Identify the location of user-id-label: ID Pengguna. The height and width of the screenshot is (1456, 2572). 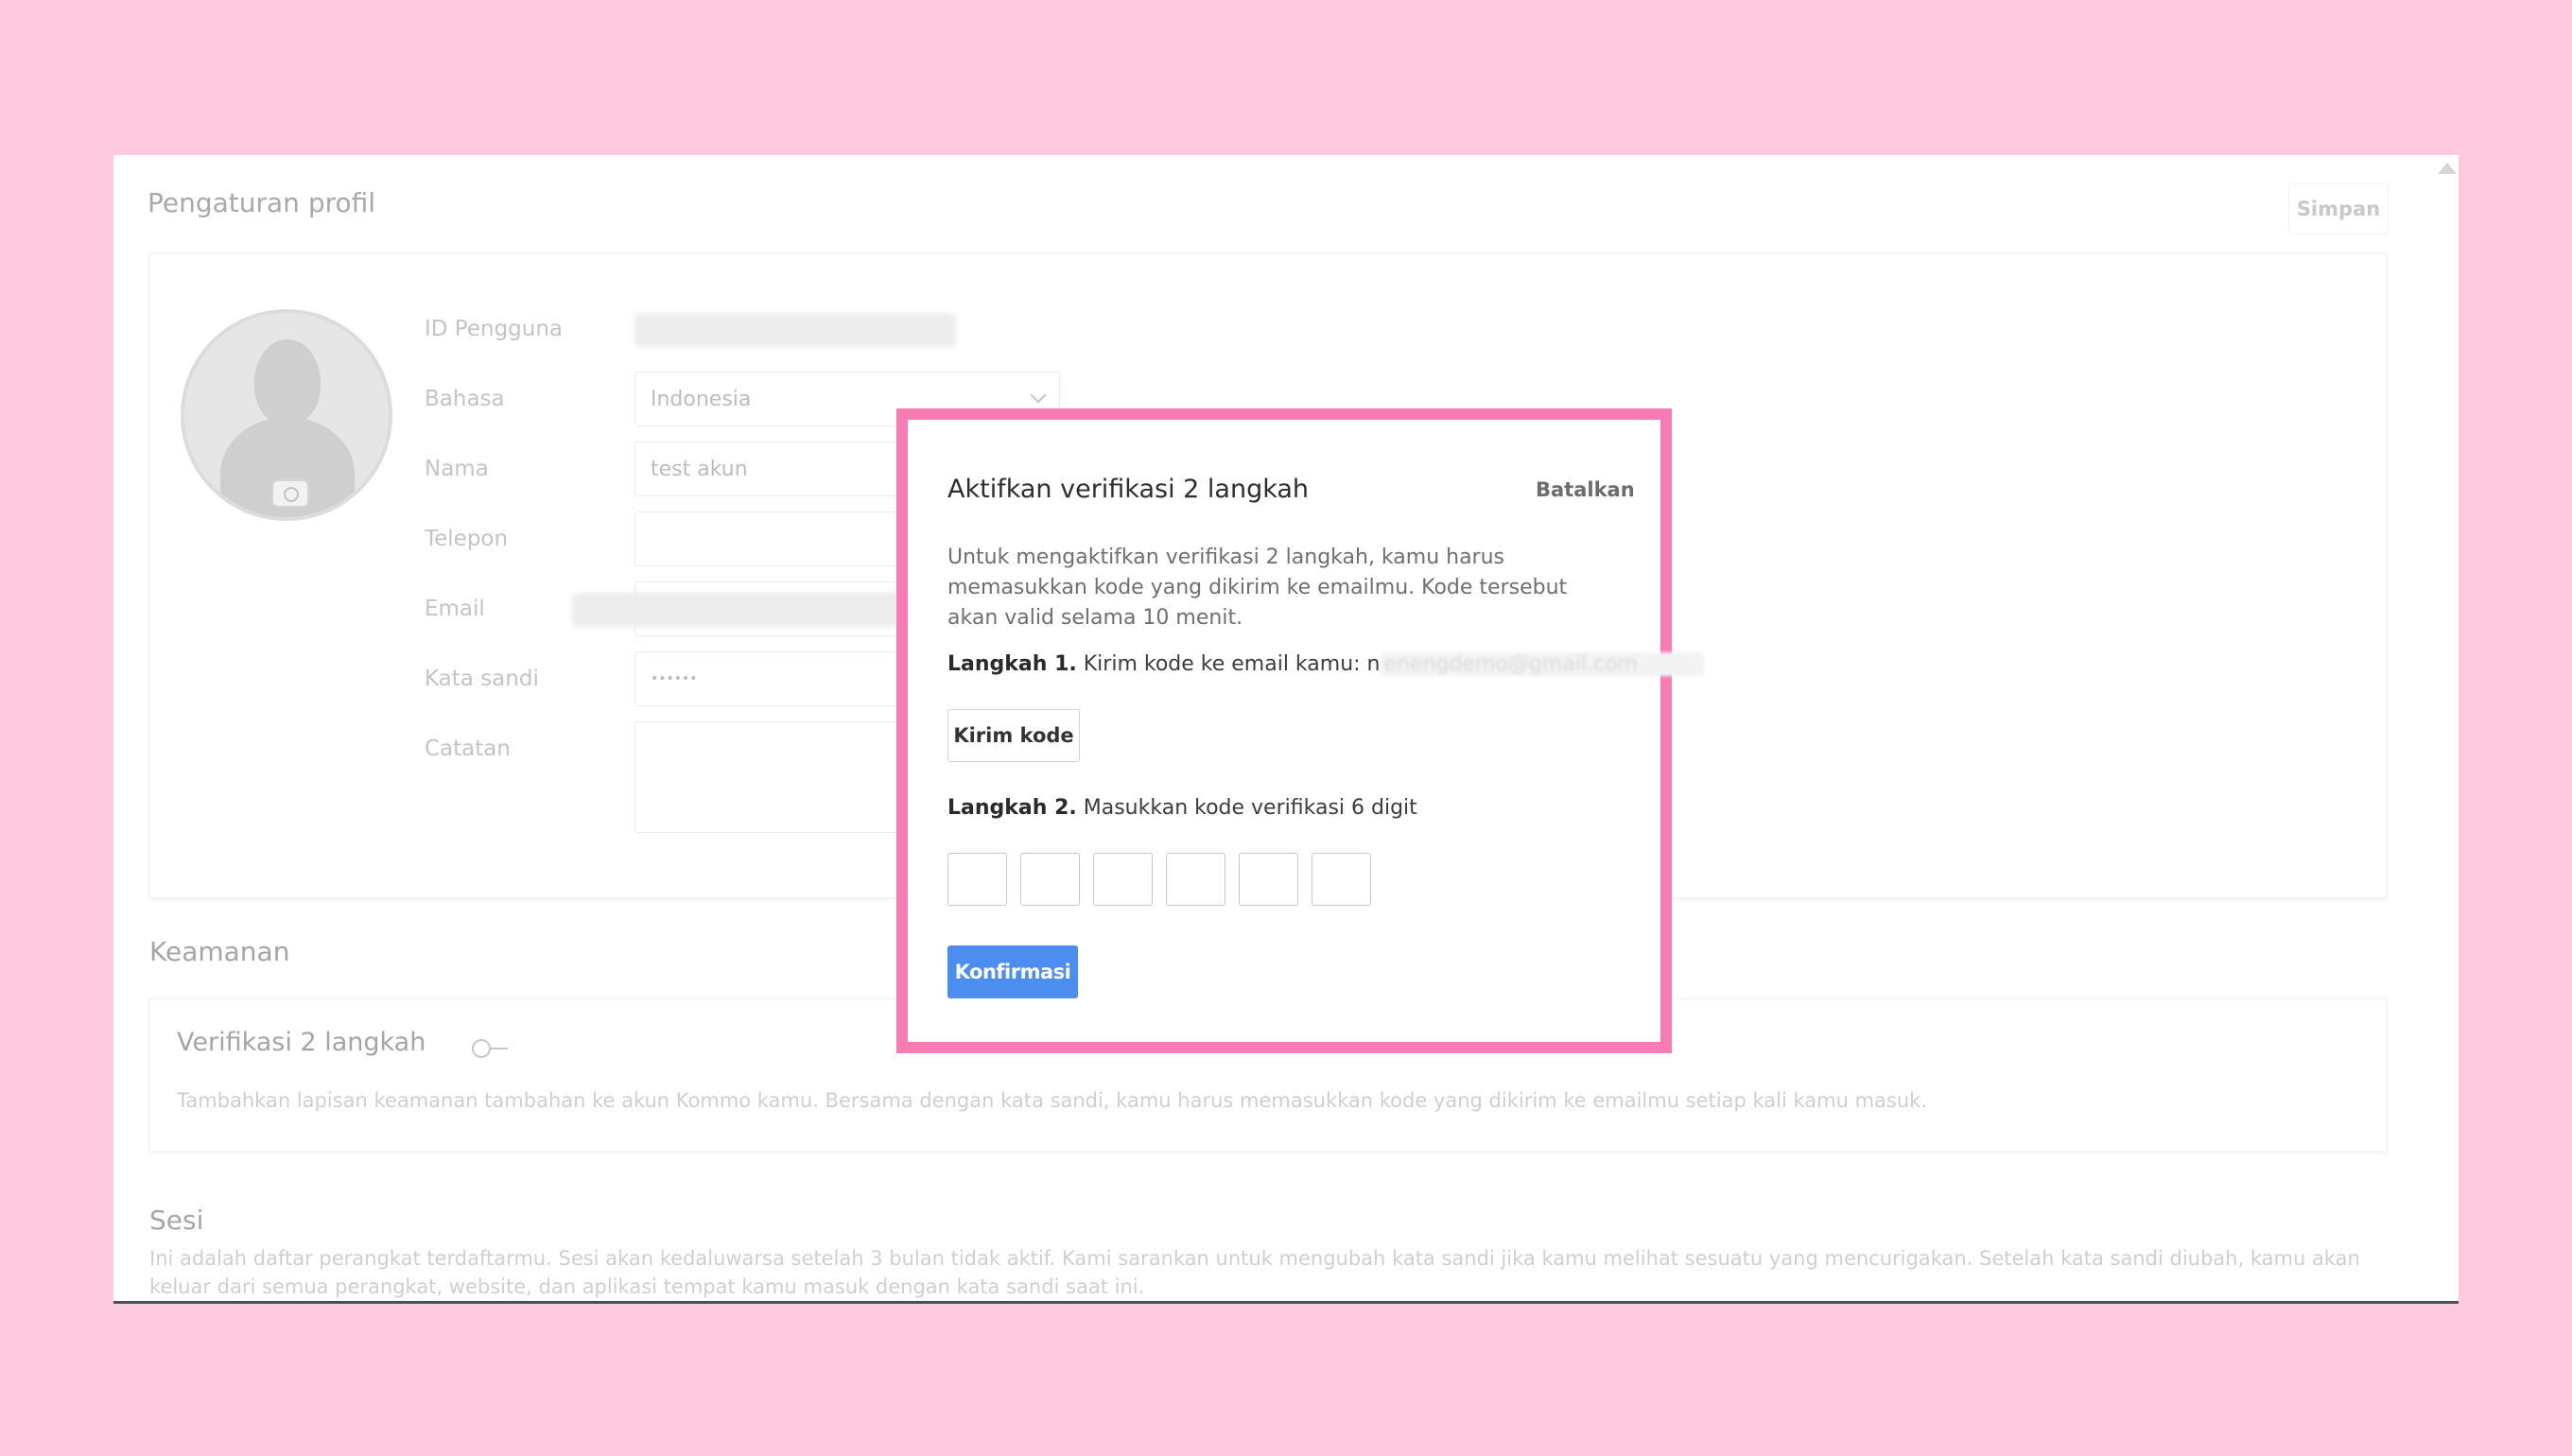
(494, 329).